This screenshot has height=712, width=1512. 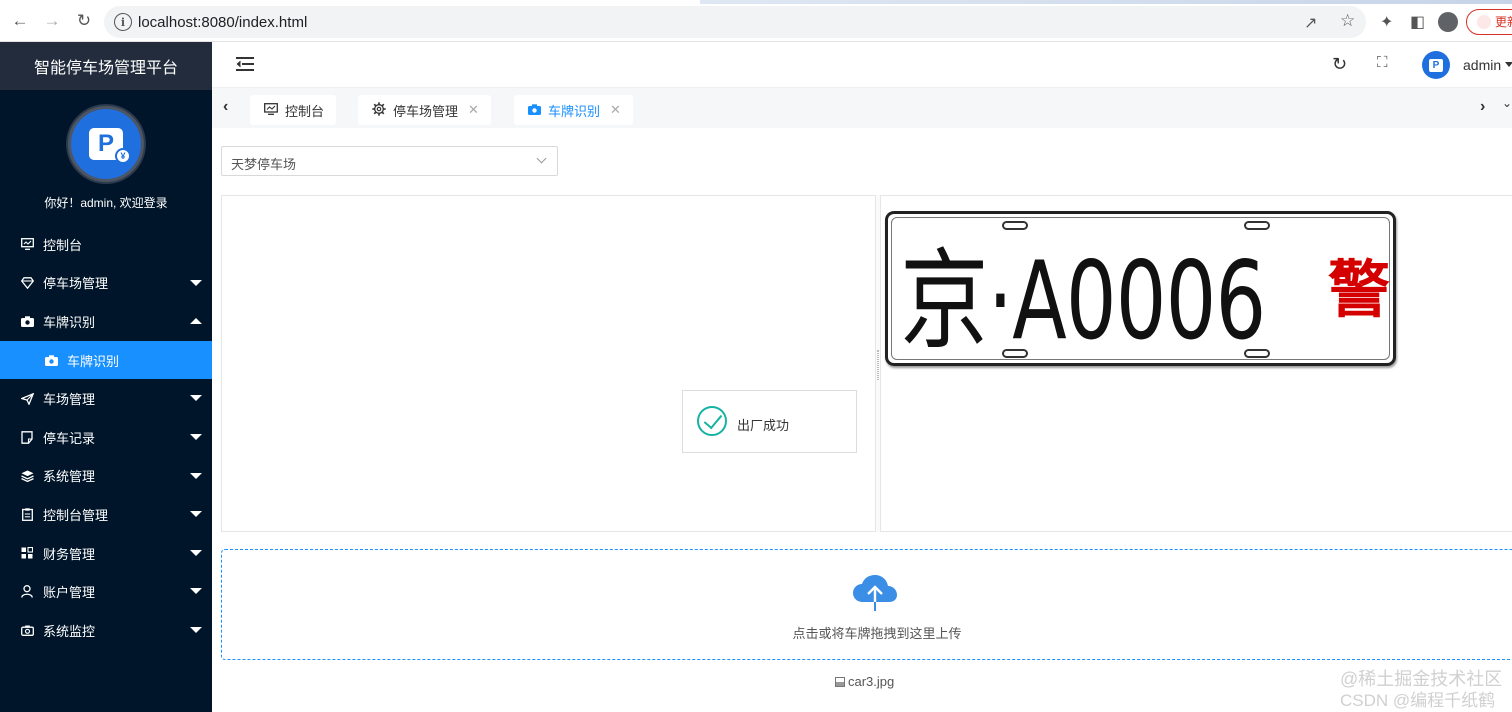 What do you see at coordinates (69, 477) in the screenshot?
I see `sidebar-item-label: 系统管理` at bounding box center [69, 477].